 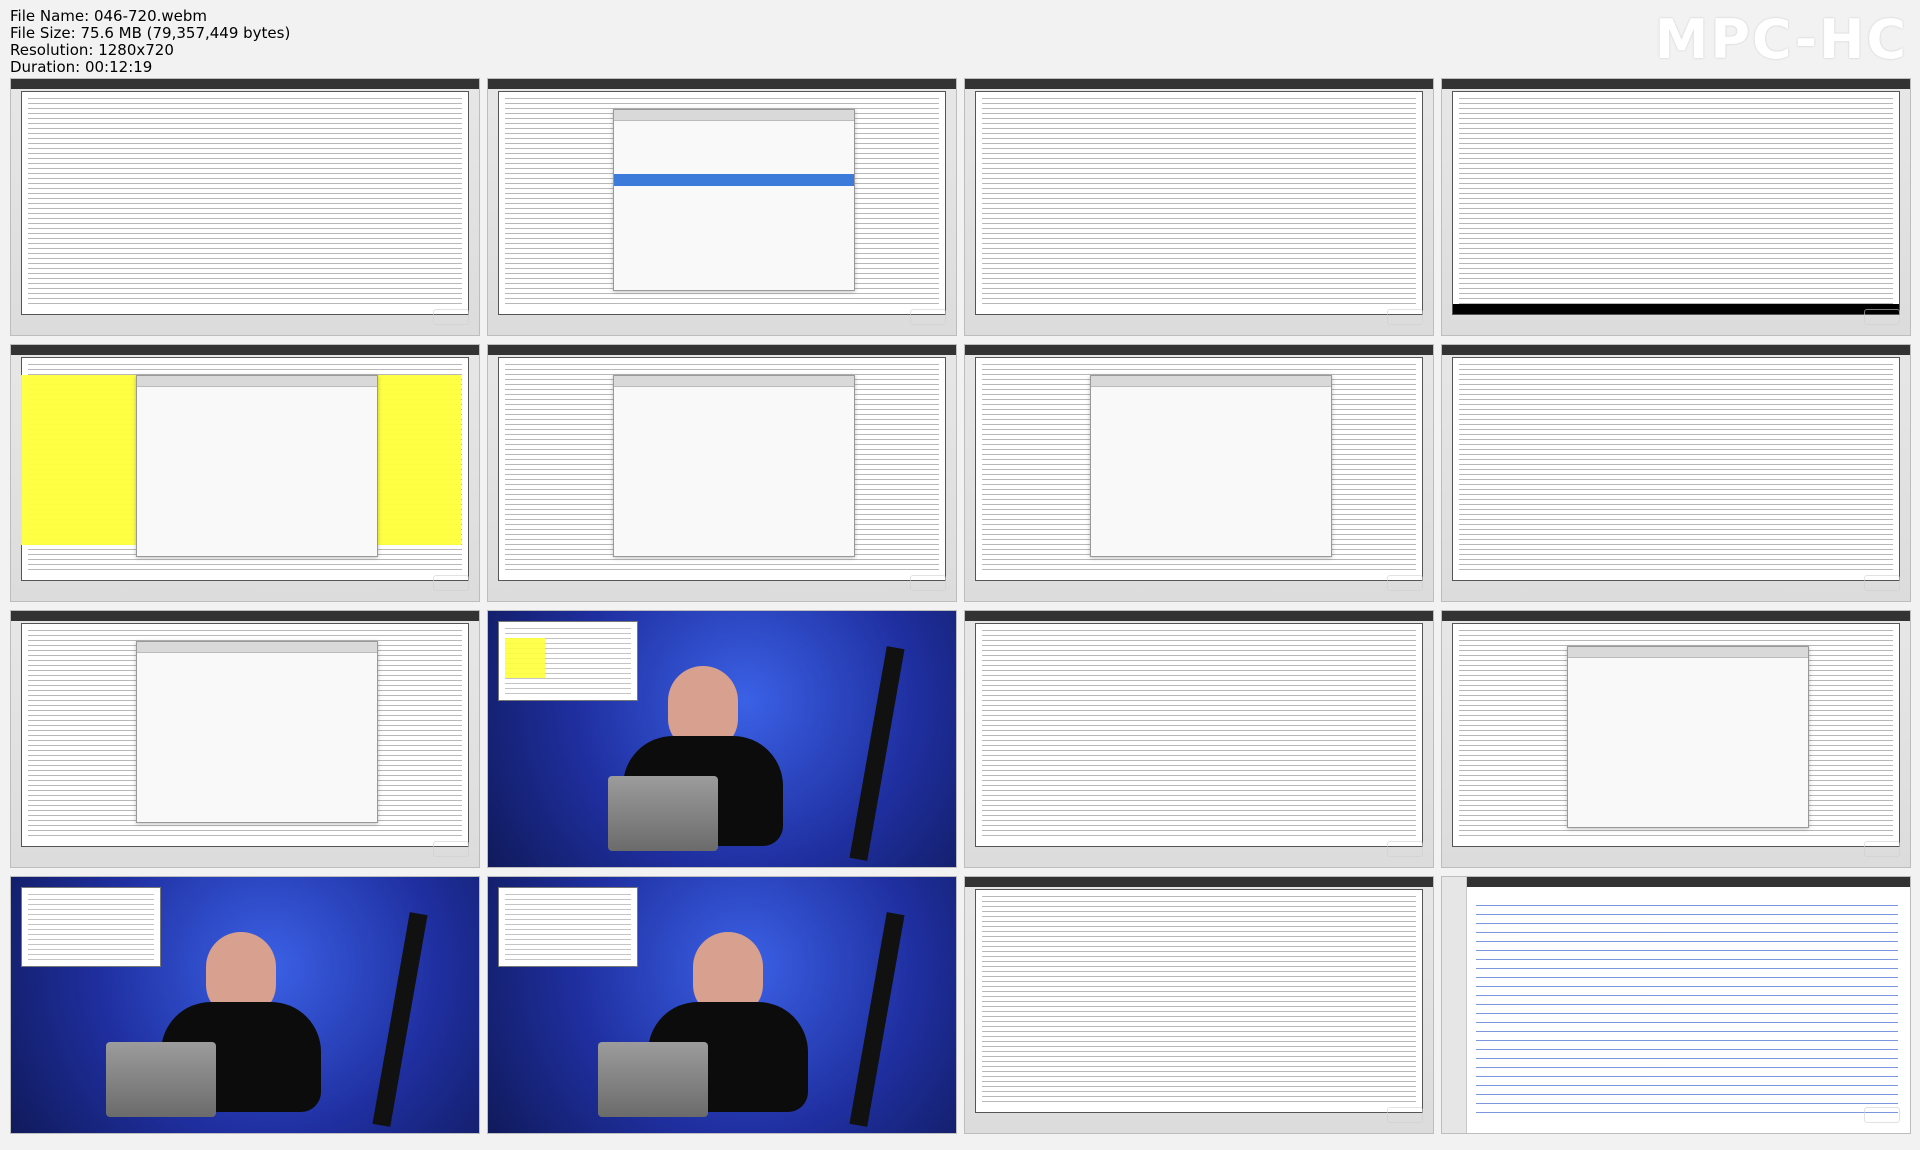 What do you see at coordinates (734, 180) in the screenshot?
I see `selected-text-block` at bounding box center [734, 180].